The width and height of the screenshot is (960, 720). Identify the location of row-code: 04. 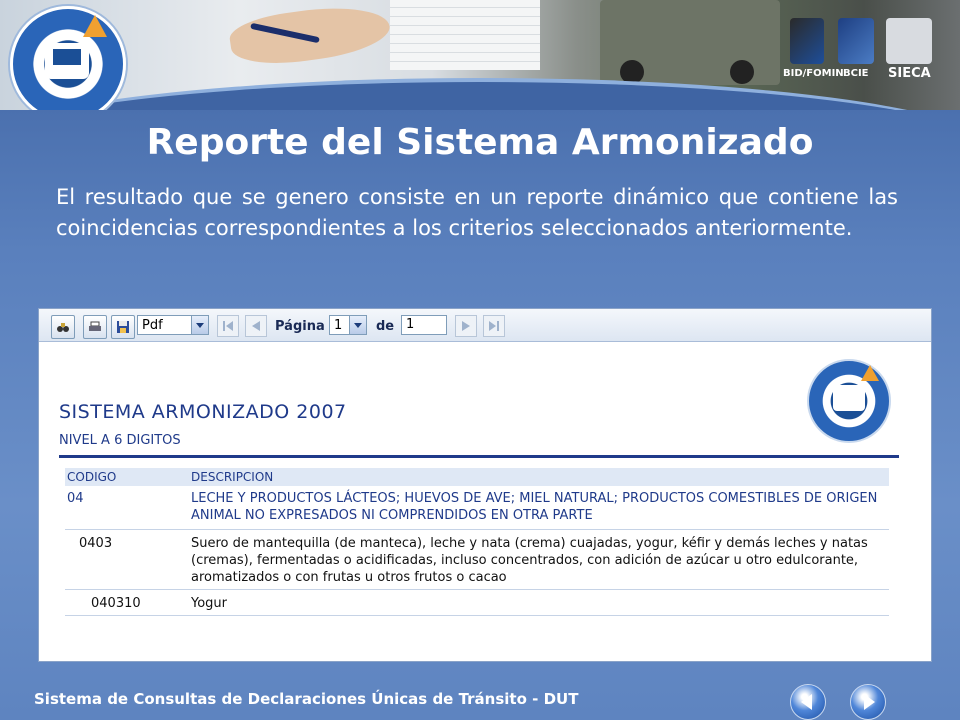
(75, 498).